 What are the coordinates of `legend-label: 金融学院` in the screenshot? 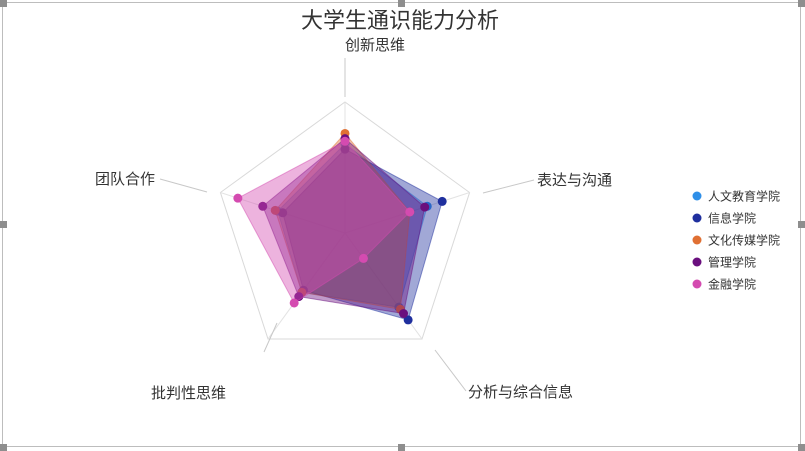 It's located at (732, 284).